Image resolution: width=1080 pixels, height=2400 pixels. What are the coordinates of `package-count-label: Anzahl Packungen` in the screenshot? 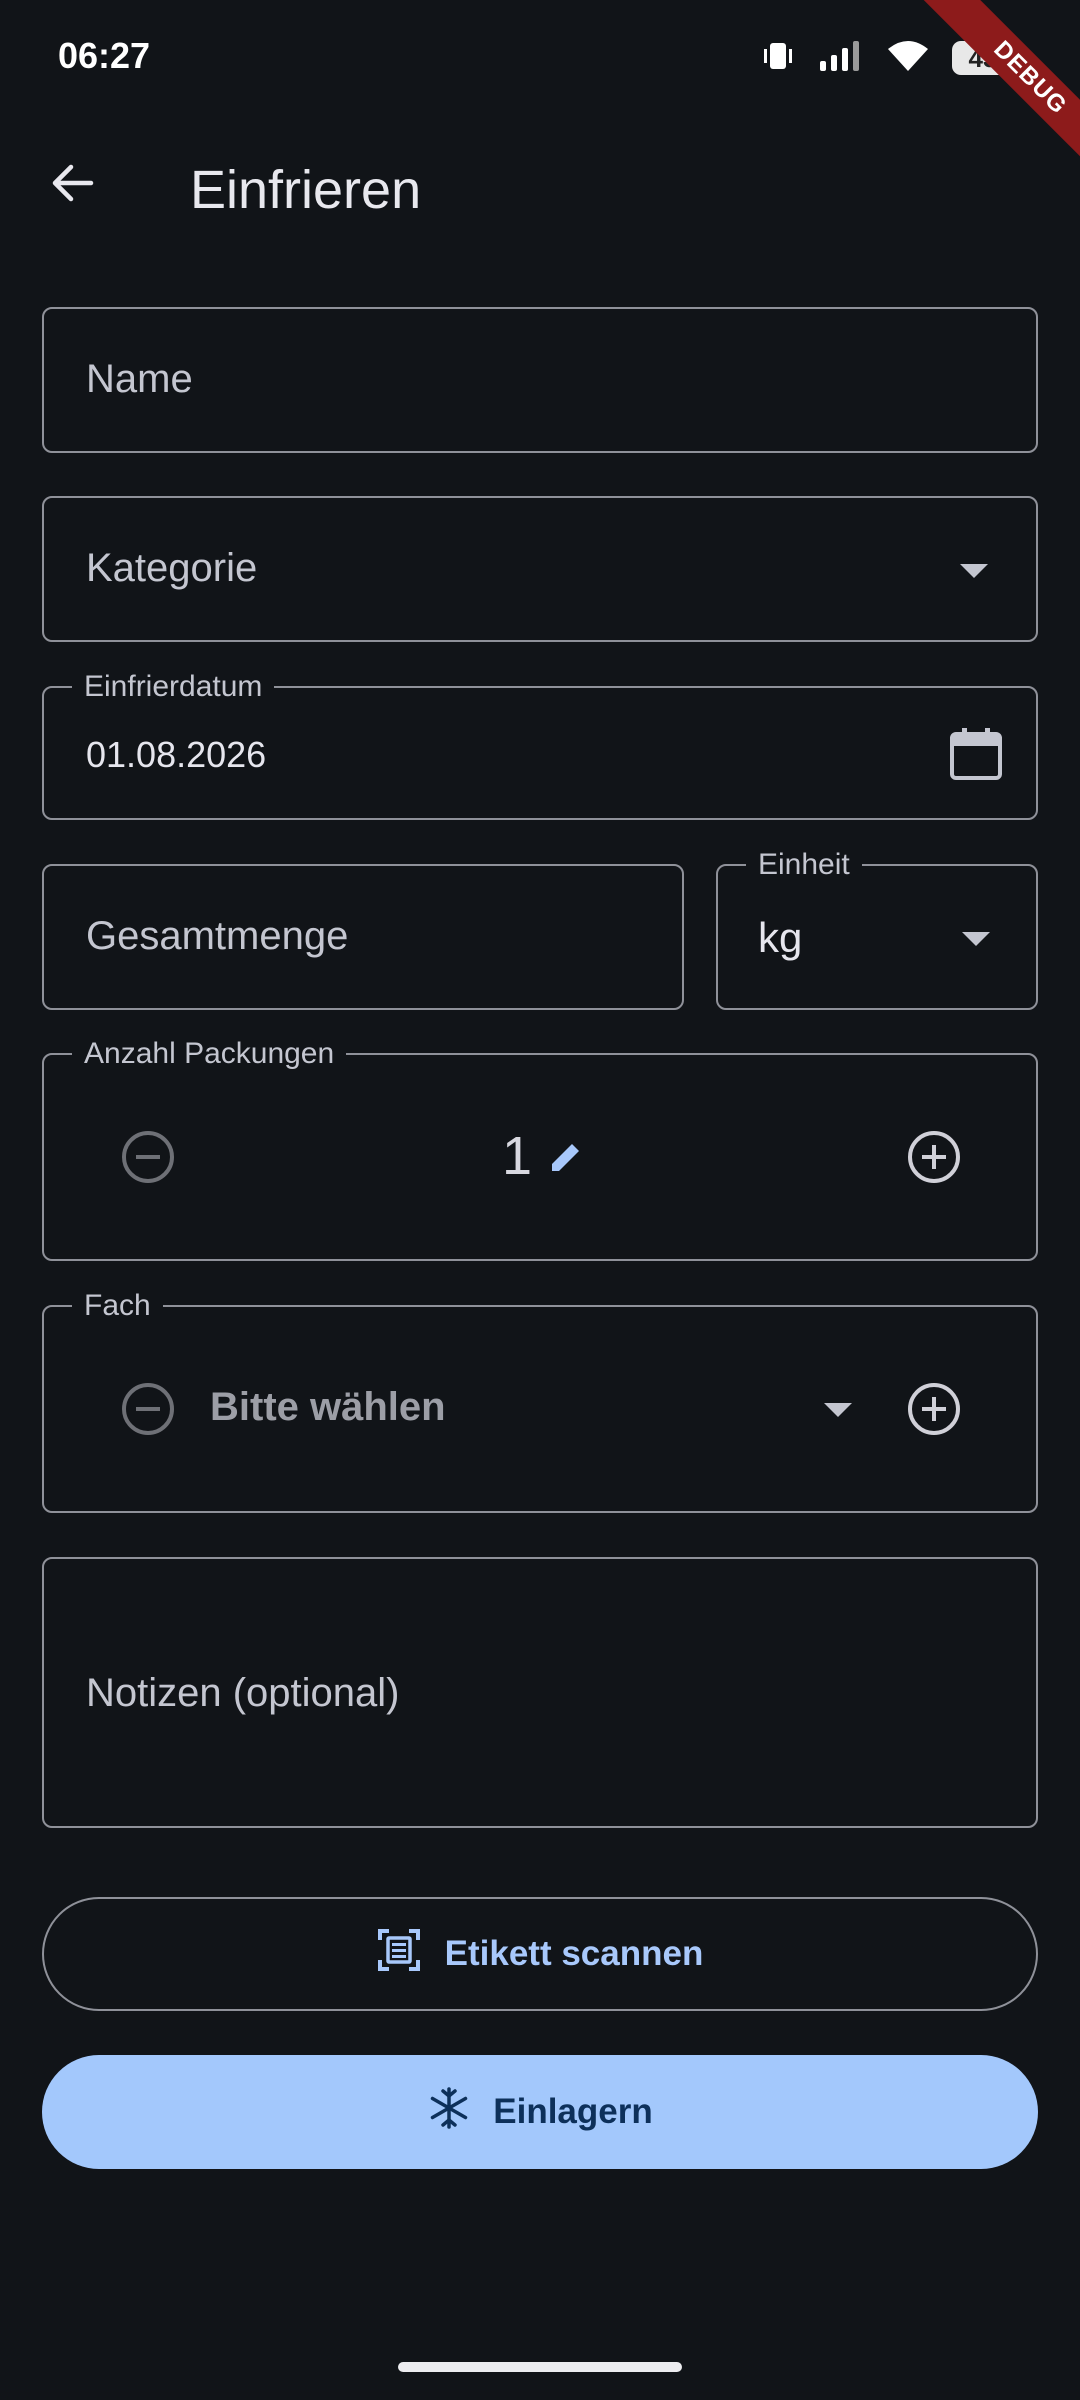 It's located at (209, 1054).